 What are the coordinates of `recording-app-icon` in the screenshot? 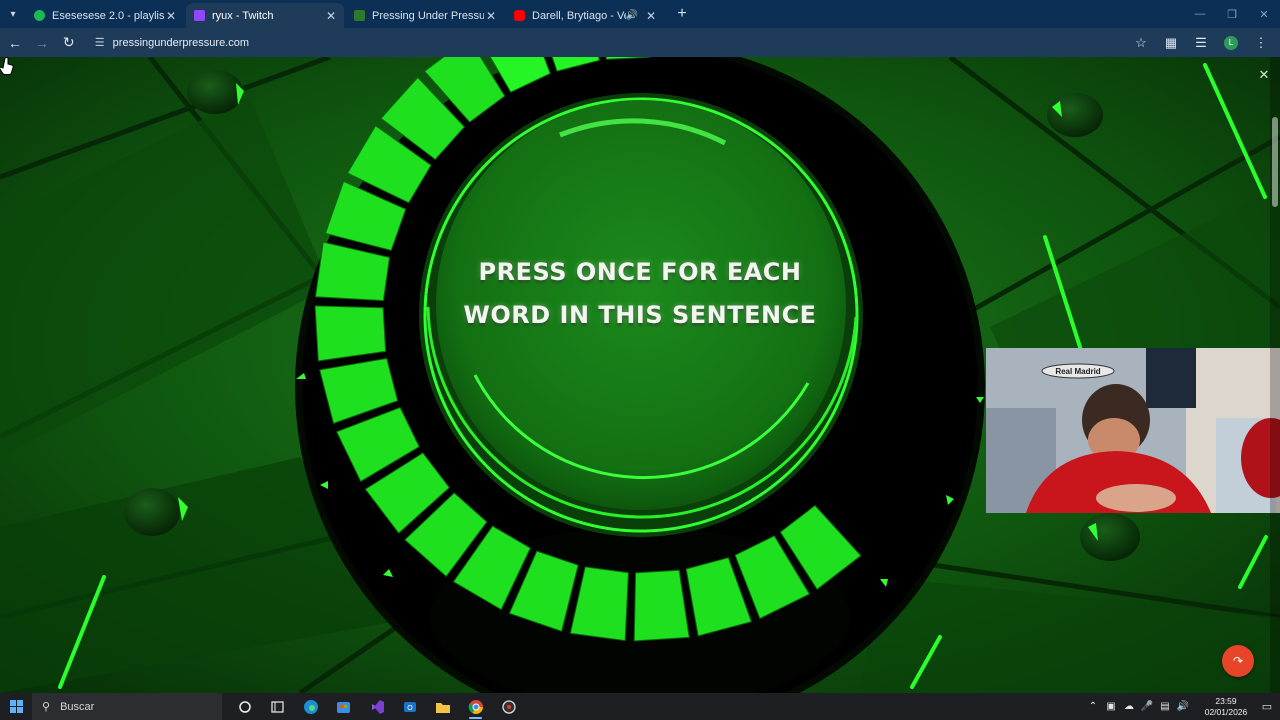 It's located at (508, 706).